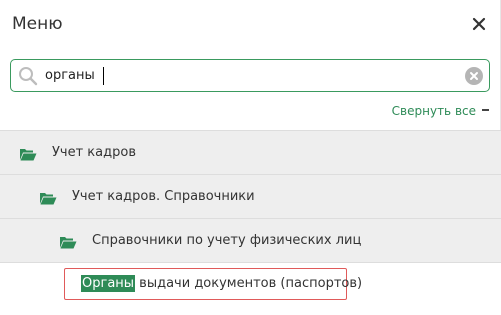  I want to click on search-result-rest: выдачи документов (паспортов), so click(249, 283).